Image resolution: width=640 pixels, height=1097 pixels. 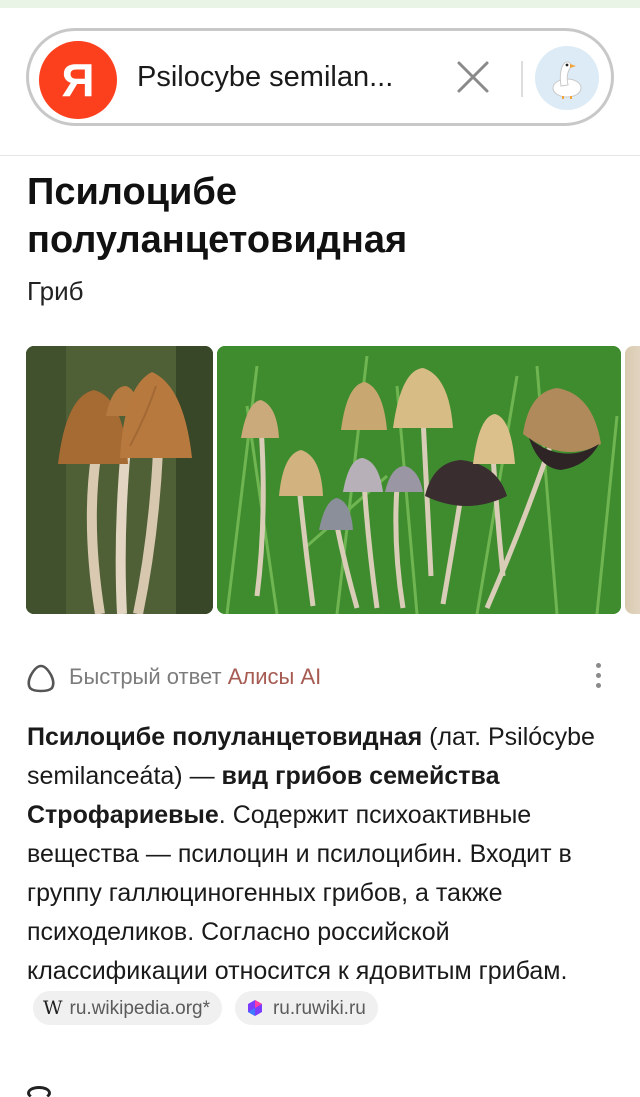 What do you see at coordinates (320, 4) in the screenshot?
I see `status-strip` at bounding box center [320, 4].